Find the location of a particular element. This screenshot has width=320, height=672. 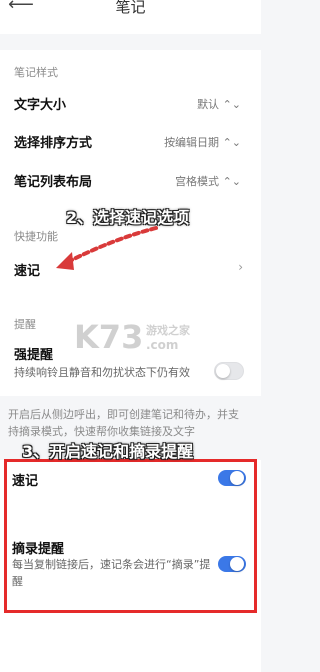

list-layout-value: 宫格模式 ⌃⌄ is located at coordinates (208, 181).